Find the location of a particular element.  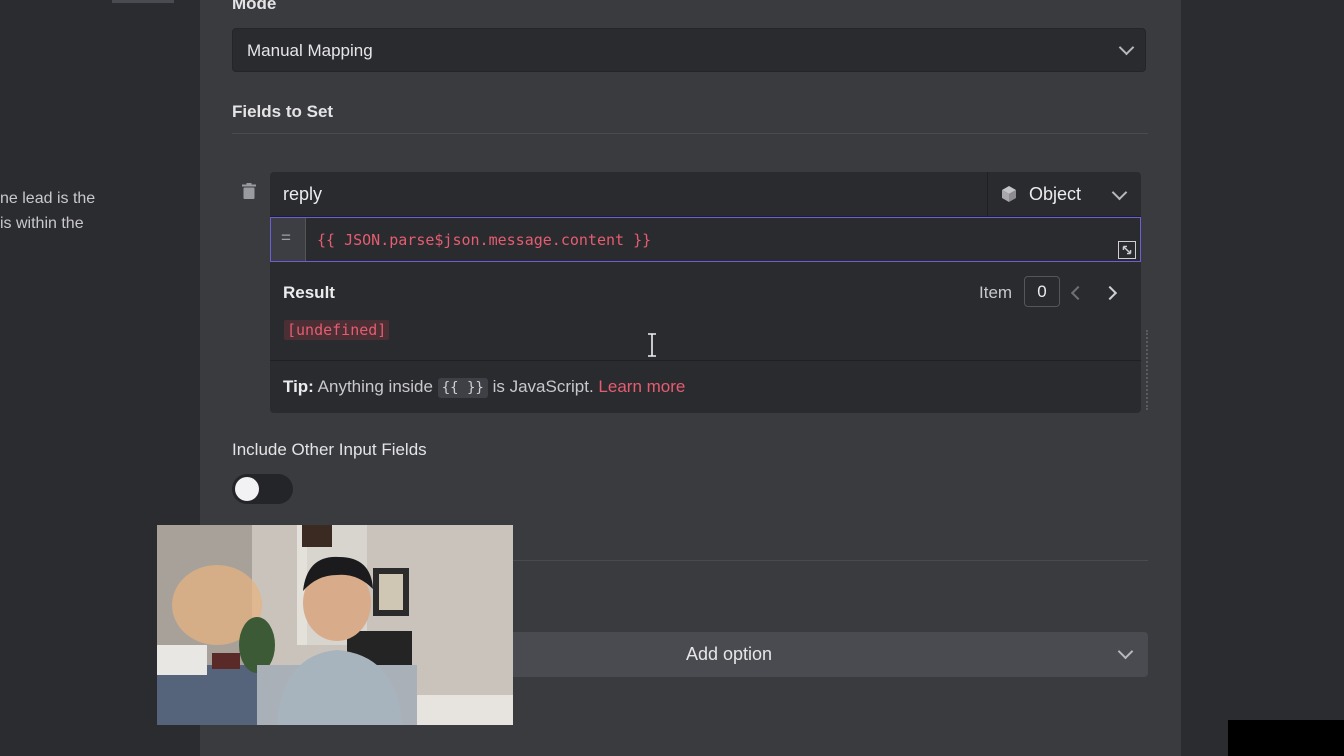

item-index-input: 0 is located at coordinates (1042, 291).